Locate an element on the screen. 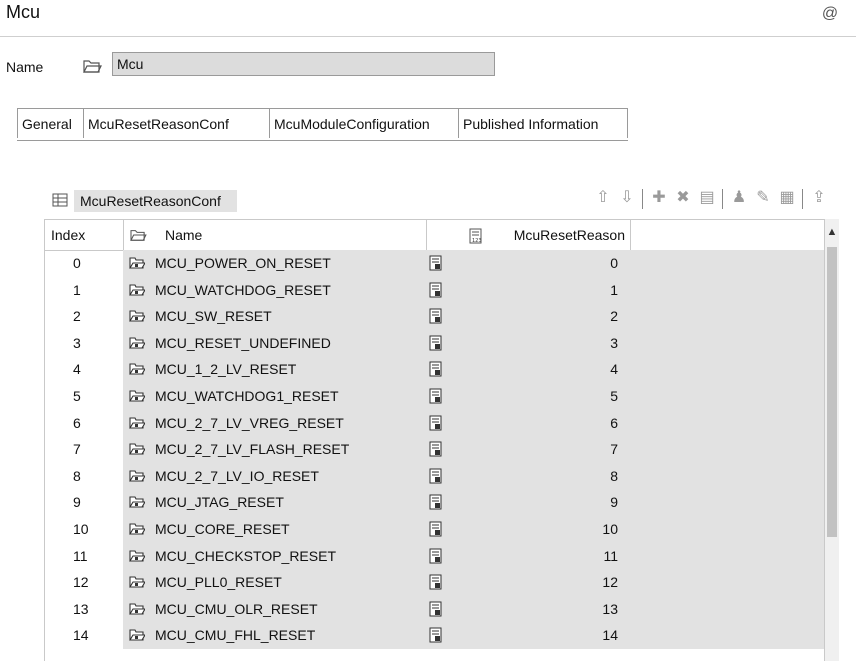 Image resolution: width=856 pixels, height=661 pixels. form-icon: ▦ is located at coordinates (787, 198).